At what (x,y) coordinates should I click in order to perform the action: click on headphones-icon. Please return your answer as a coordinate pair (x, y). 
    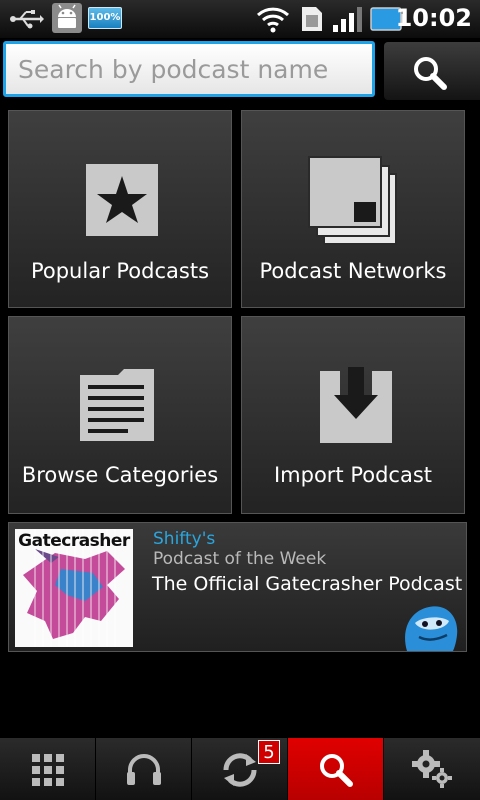
    Looking at the image, I should click on (144, 769).